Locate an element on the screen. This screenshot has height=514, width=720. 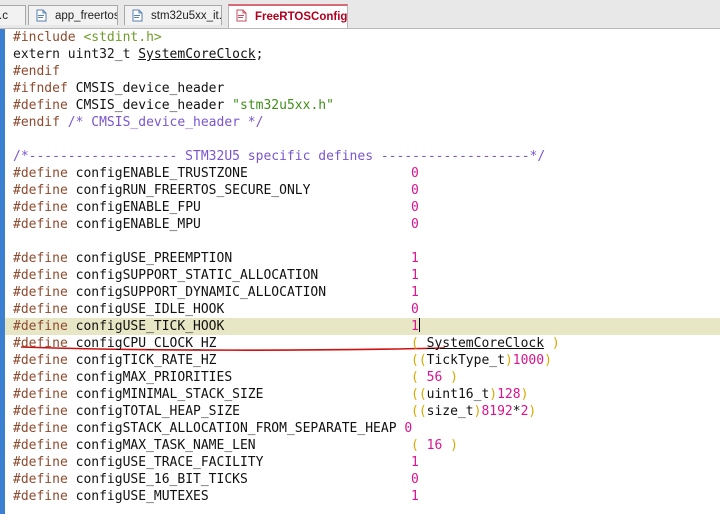
macro-name: configUSE_TICK_HOOK is located at coordinates (150, 326).